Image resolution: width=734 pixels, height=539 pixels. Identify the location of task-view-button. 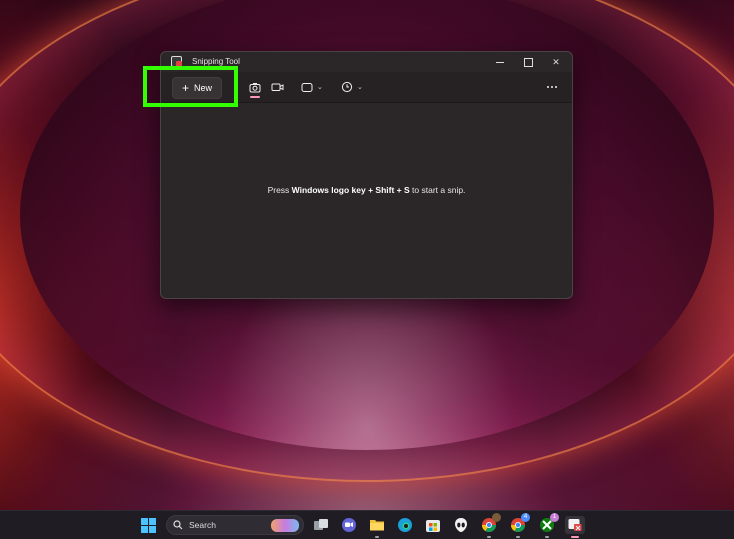
(321, 525).